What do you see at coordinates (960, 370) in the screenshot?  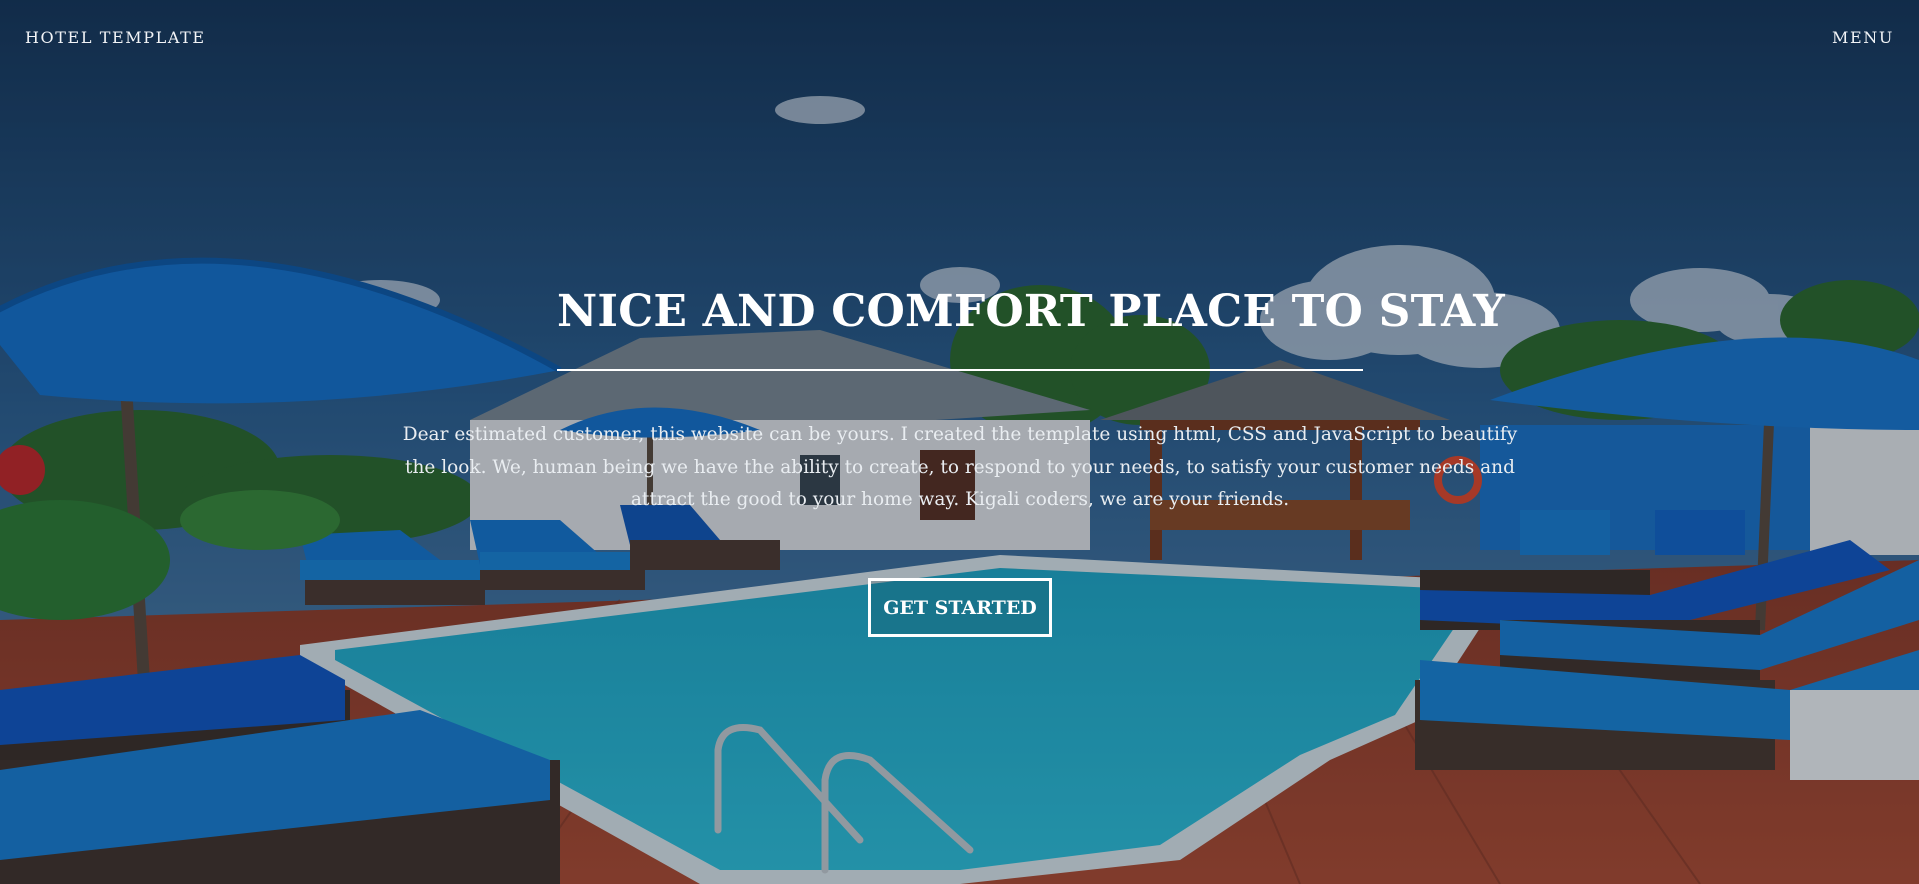 I see `title-divider` at bounding box center [960, 370].